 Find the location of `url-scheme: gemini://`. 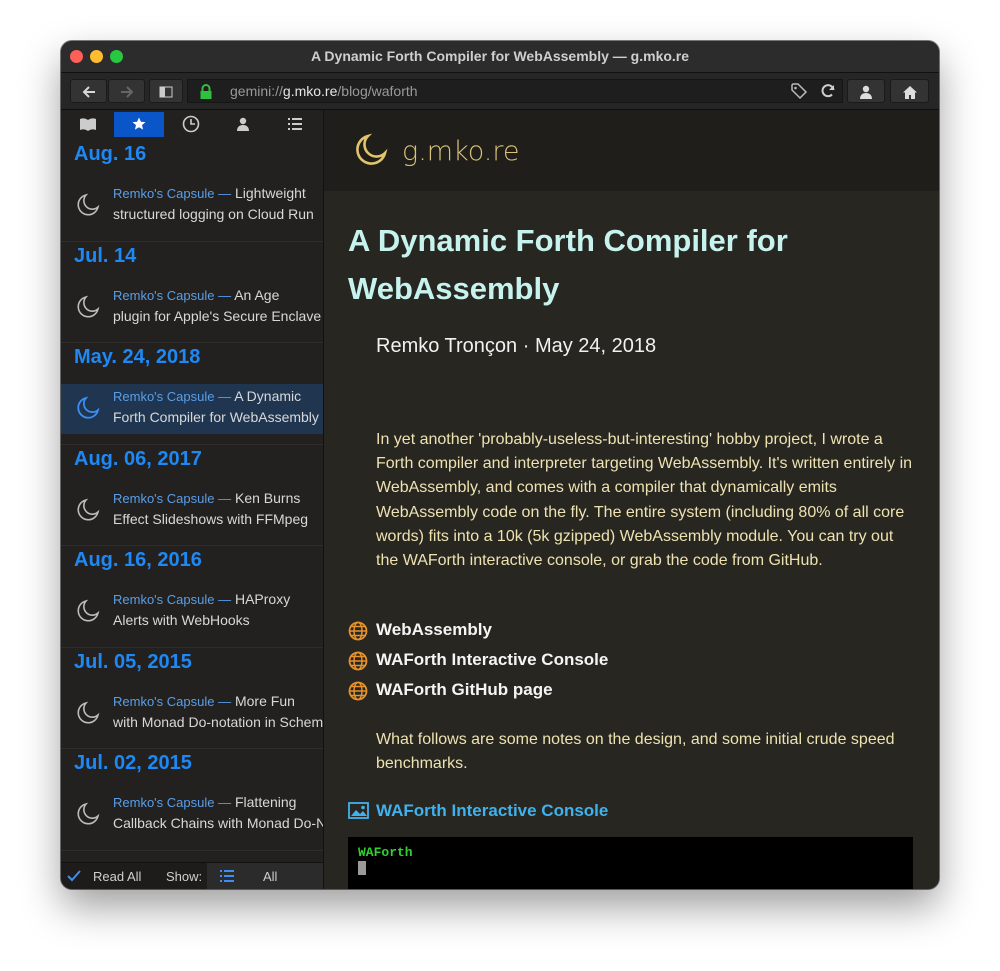

url-scheme: gemini:// is located at coordinates (256, 91).